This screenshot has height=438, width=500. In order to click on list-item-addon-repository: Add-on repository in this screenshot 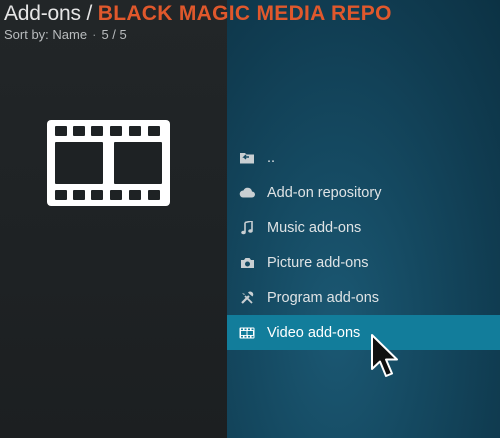, I will do `click(363, 192)`.